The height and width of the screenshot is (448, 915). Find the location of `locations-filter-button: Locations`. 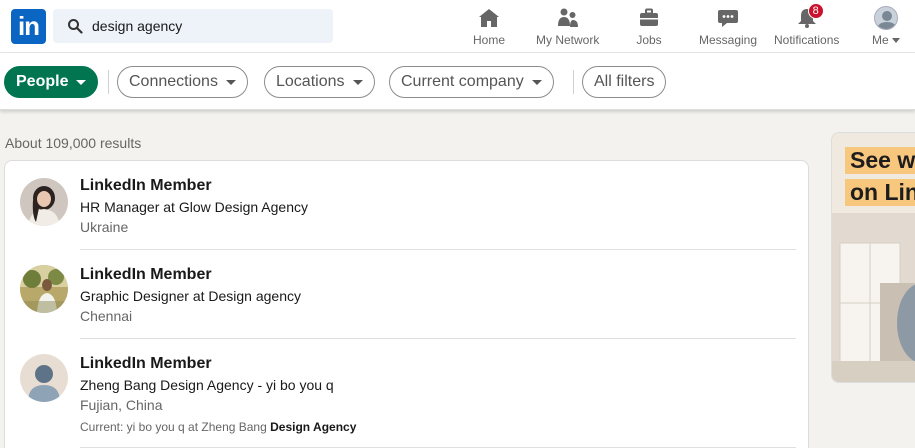

locations-filter-button: Locations is located at coordinates (319, 82).